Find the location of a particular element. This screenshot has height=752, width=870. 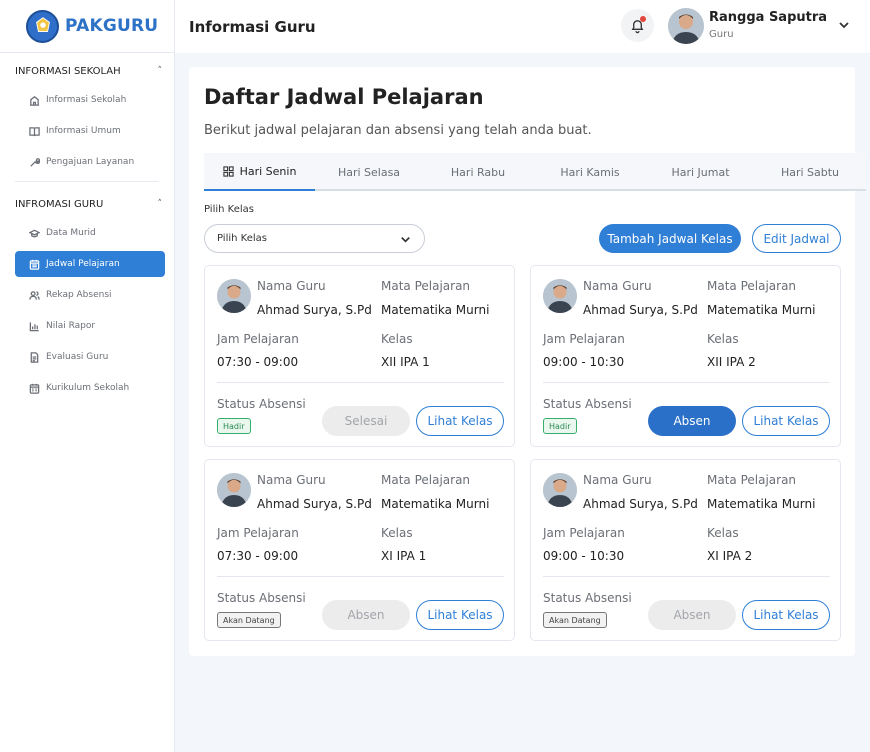

section-informasi-guru: INFROMASI GURU ˄ is located at coordinates (87, 204).